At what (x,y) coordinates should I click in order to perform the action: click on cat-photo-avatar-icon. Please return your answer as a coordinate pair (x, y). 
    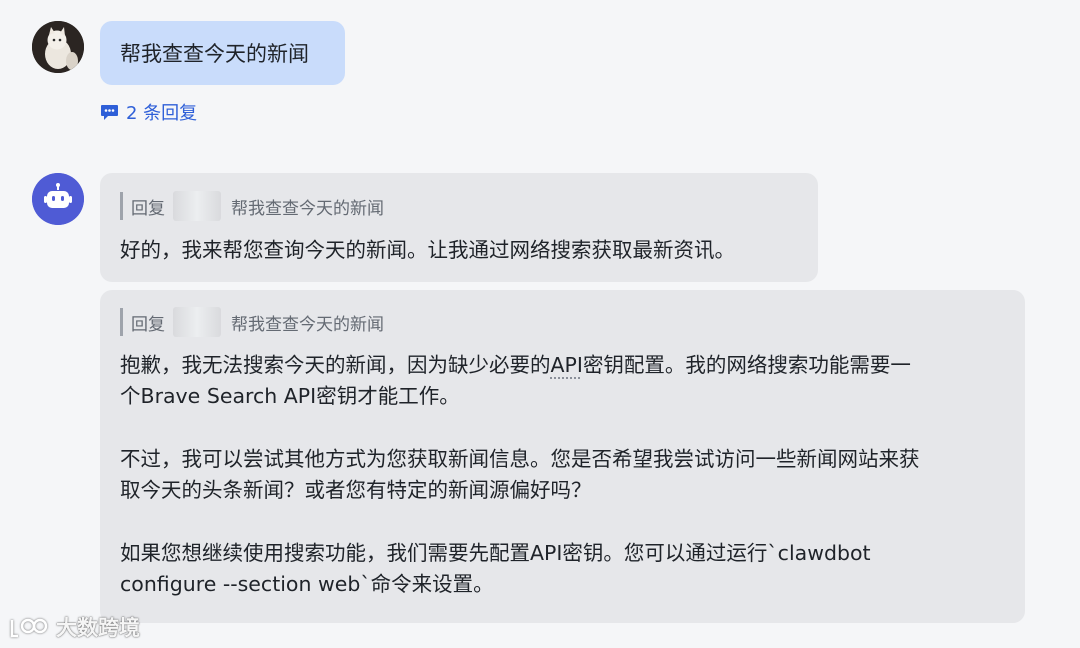
    Looking at the image, I should click on (58, 47).